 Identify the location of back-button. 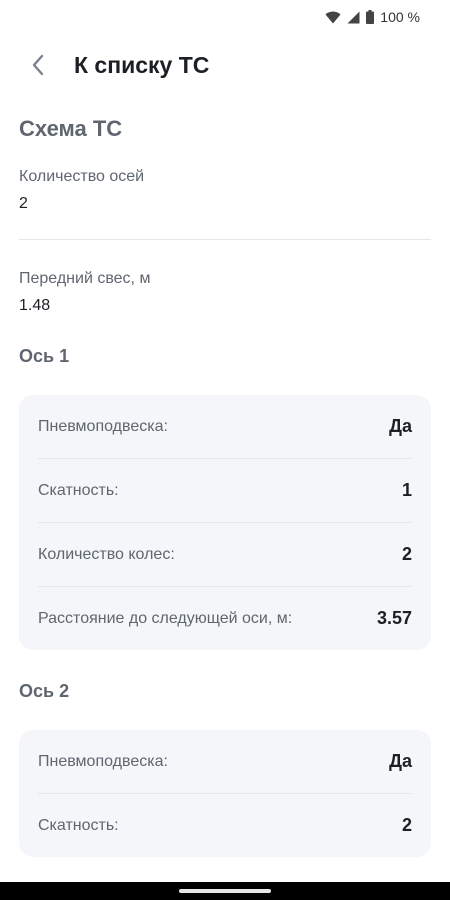
(38, 65).